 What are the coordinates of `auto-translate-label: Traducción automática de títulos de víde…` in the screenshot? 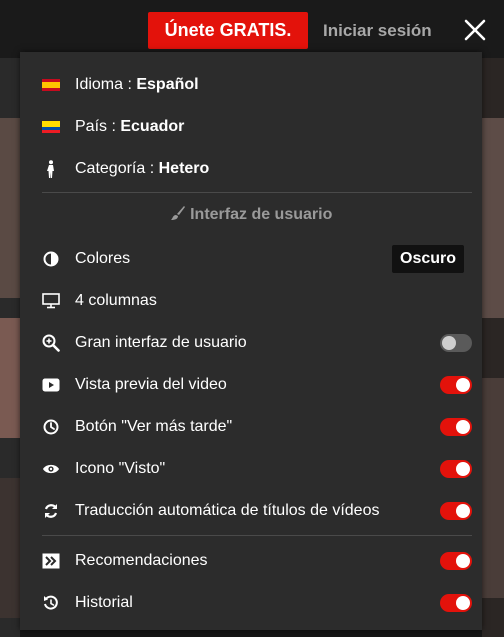 It's located at (227, 510).